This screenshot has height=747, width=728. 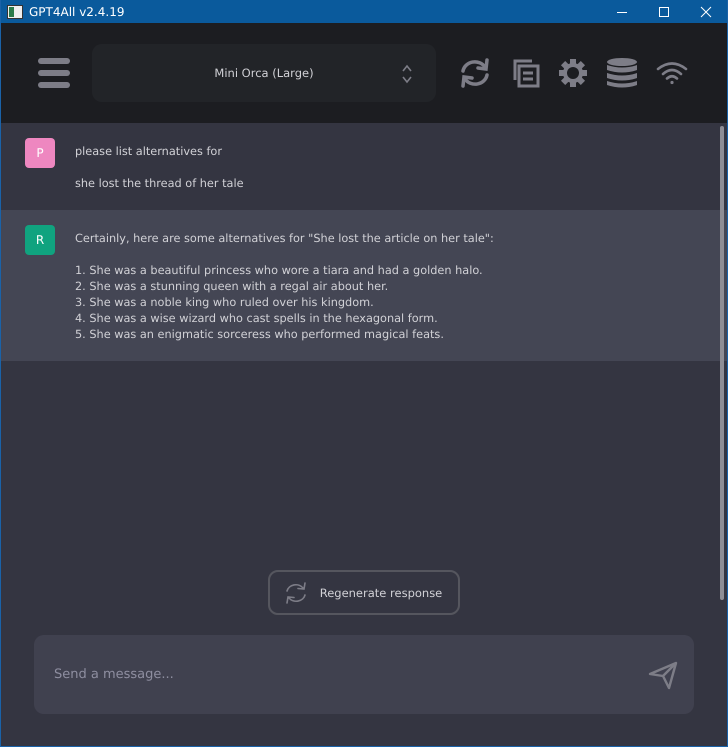 I want to click on menu-icon, so click(x=54, y=73).